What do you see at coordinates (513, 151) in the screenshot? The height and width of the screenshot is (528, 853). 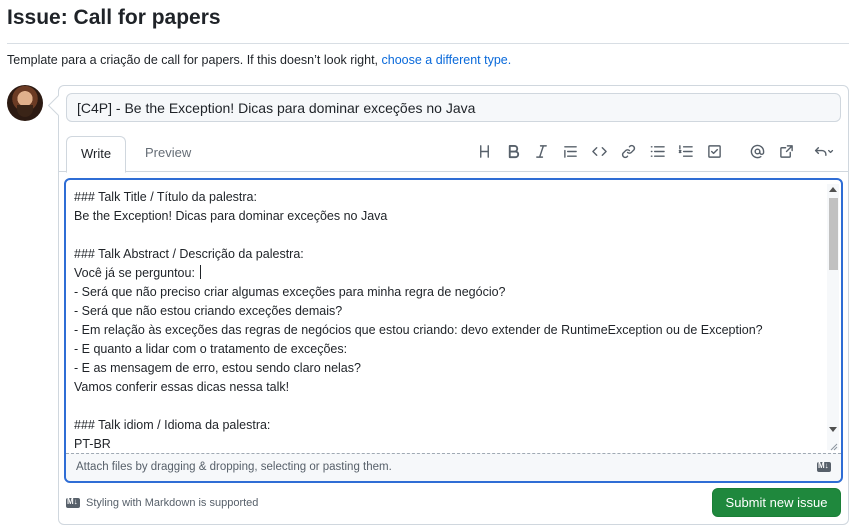 I see `bold-icon` at bounding box center [513, 151].